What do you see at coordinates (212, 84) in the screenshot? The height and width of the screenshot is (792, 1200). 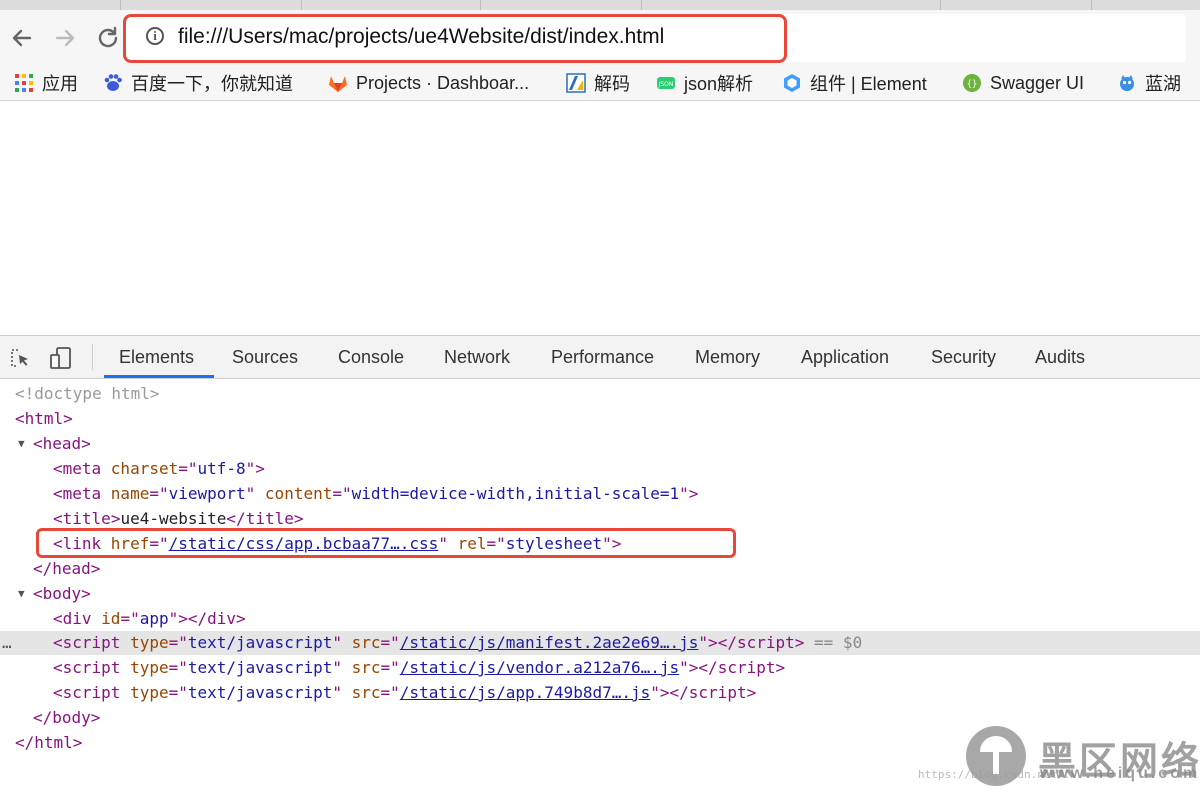 I see `bookmark-label: 百度一下，你就知道` at bounding box center [212, 84].